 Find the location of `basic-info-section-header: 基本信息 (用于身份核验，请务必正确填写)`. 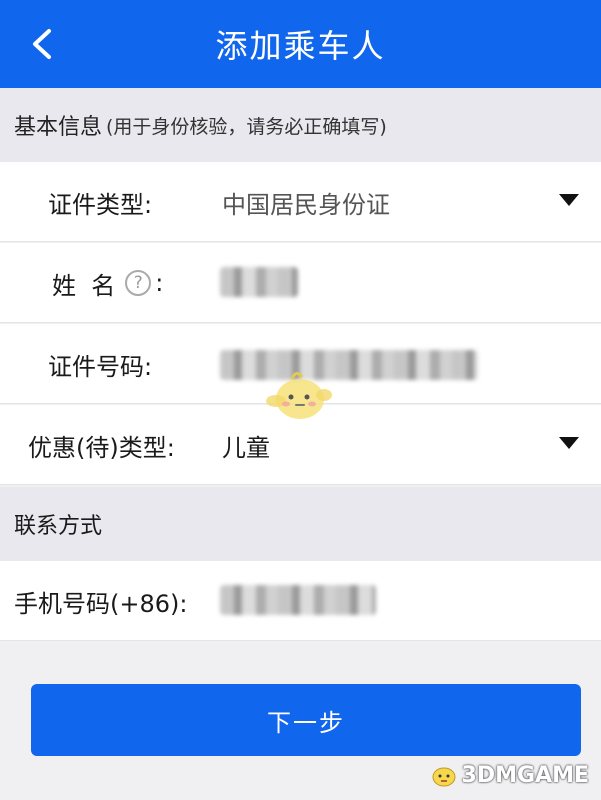

basic-info-section-header: 基本信息 (用于身份核验，请务必正确填写) is located at coordinates (300, 125).